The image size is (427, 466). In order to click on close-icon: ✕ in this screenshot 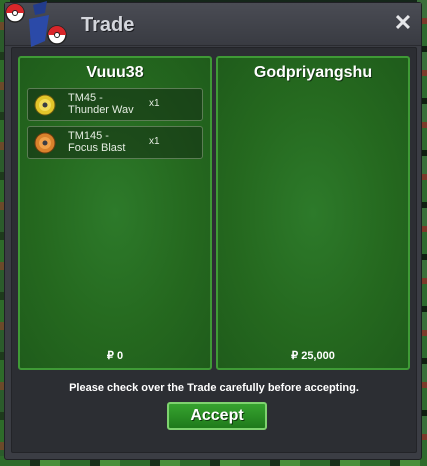, I will do `click(403, 23)`.